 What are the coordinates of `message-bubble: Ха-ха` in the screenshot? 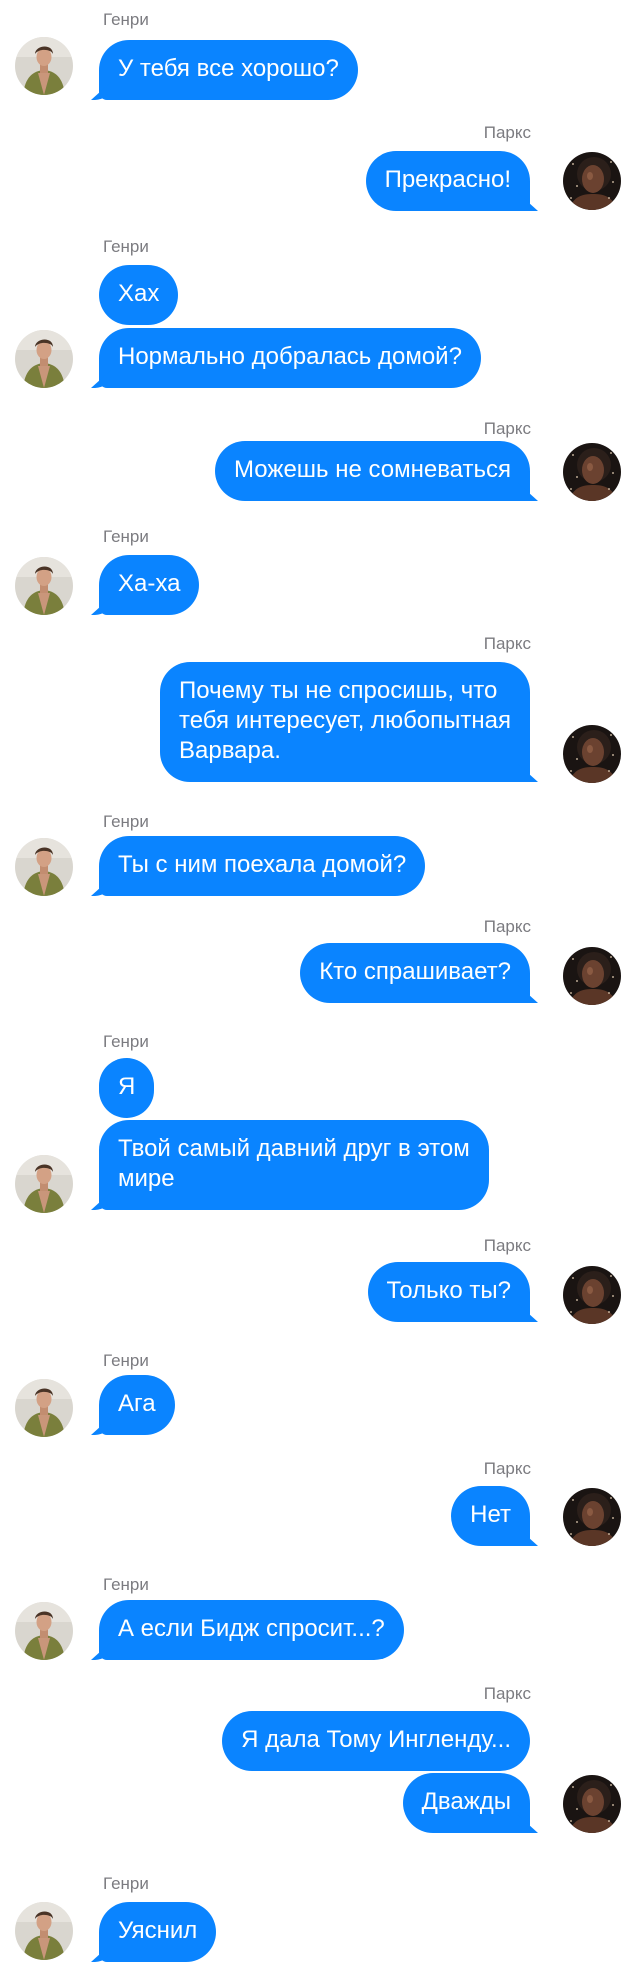 It's located at (149, 585).